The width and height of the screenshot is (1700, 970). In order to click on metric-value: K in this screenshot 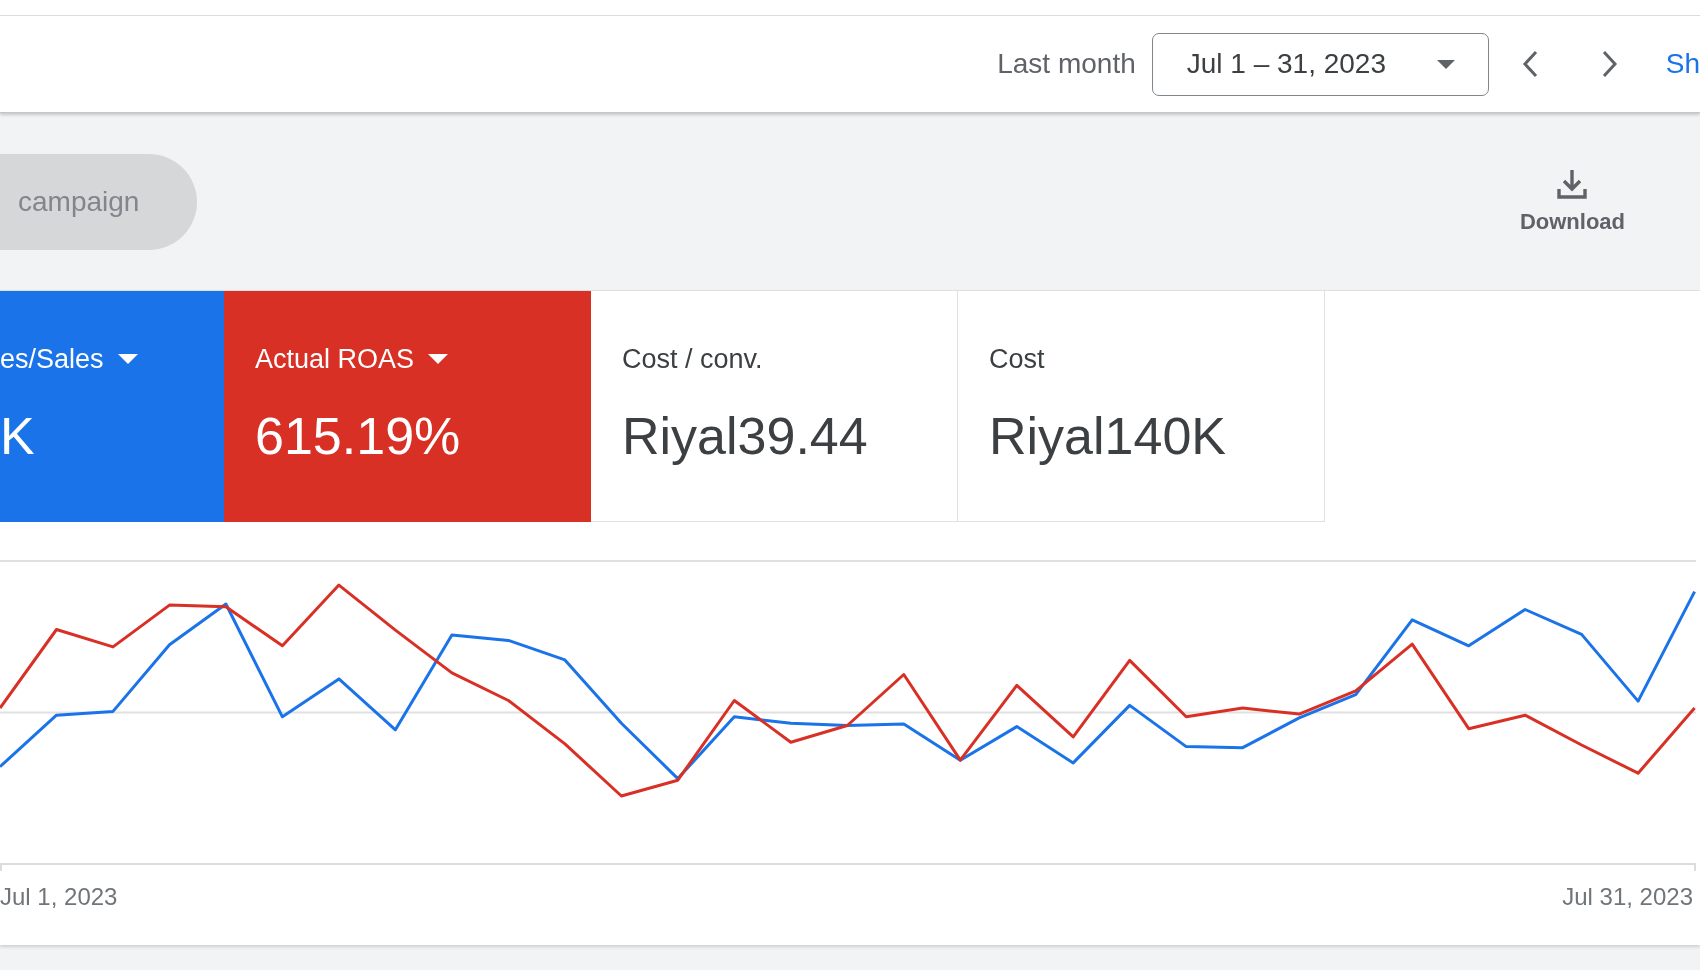, I will do `click(18, 436)`.